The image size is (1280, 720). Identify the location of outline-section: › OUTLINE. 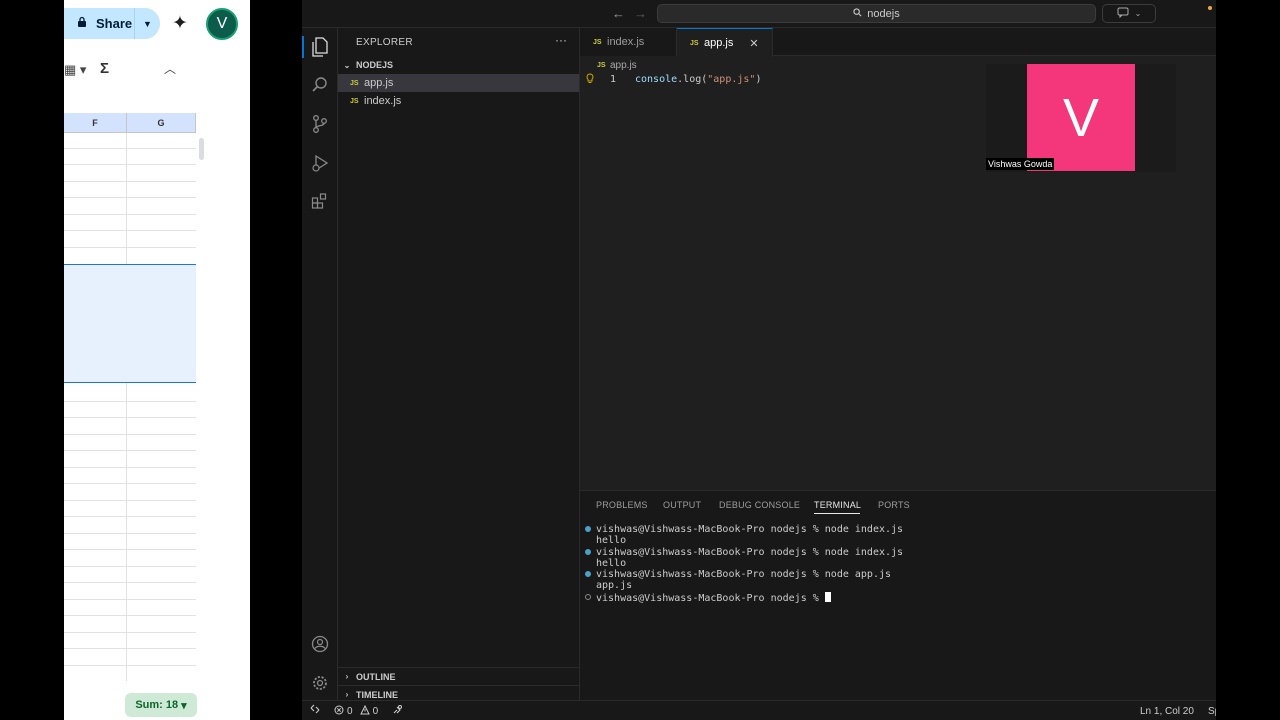
(459, 676).